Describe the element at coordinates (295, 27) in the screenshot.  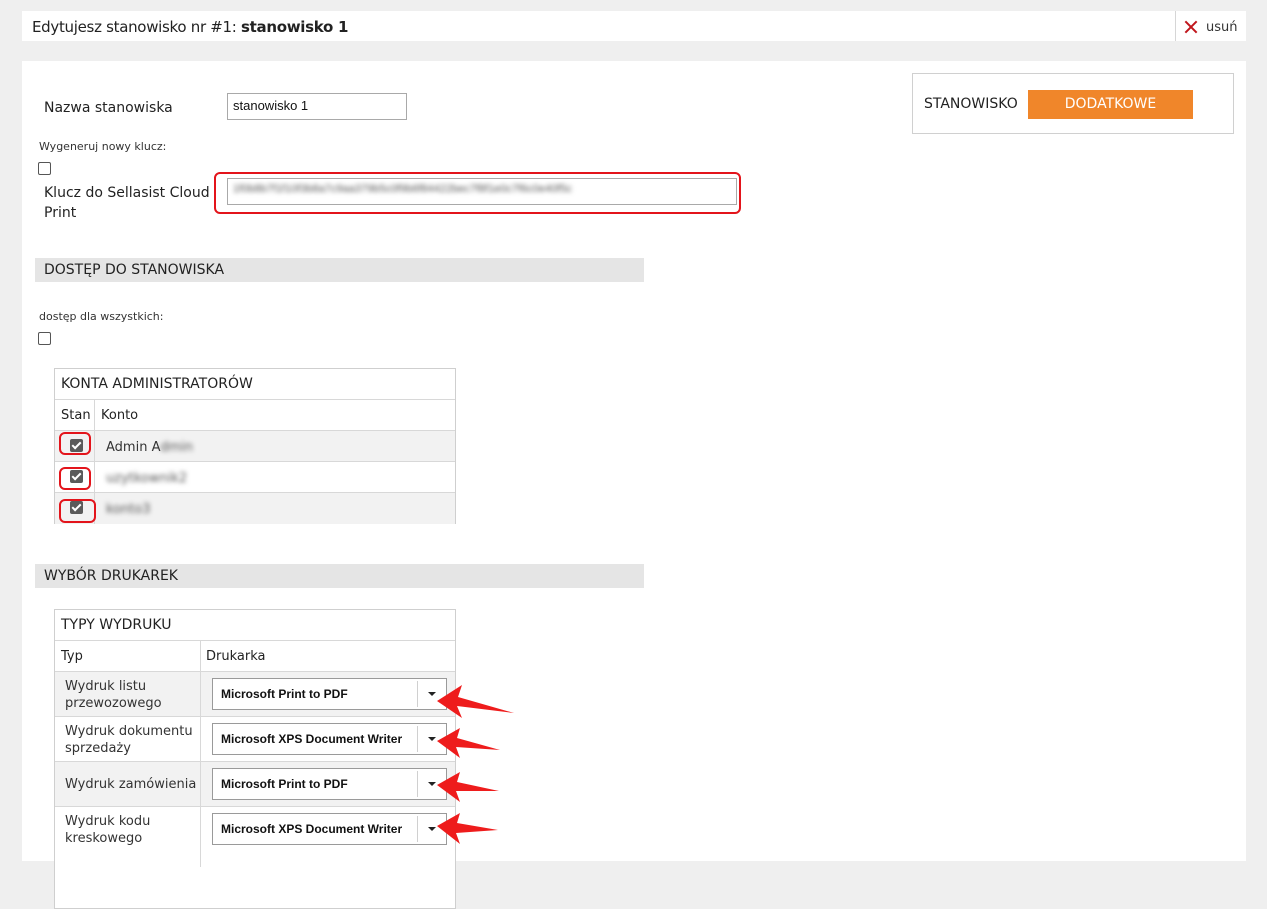
I see `workstation-name-title: stanowisko 1` at that location.